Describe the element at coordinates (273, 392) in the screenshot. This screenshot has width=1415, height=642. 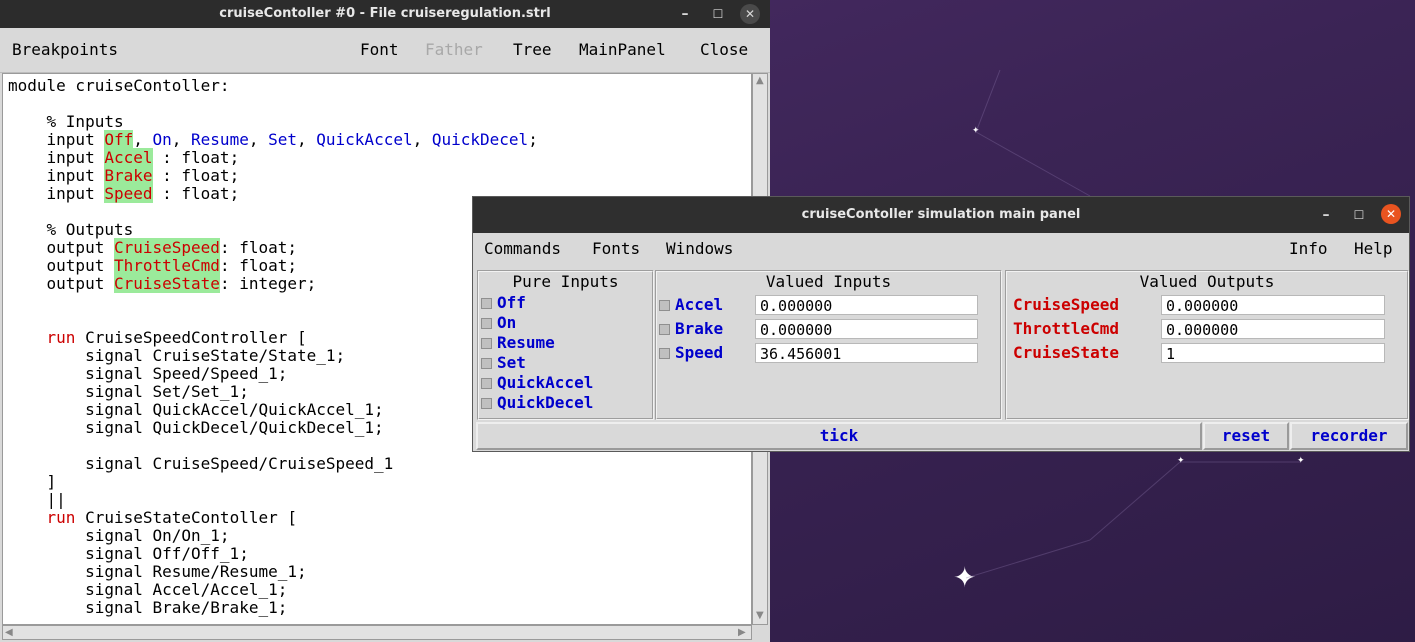
I see `code-line: signal Set/Set_1;` at that location.